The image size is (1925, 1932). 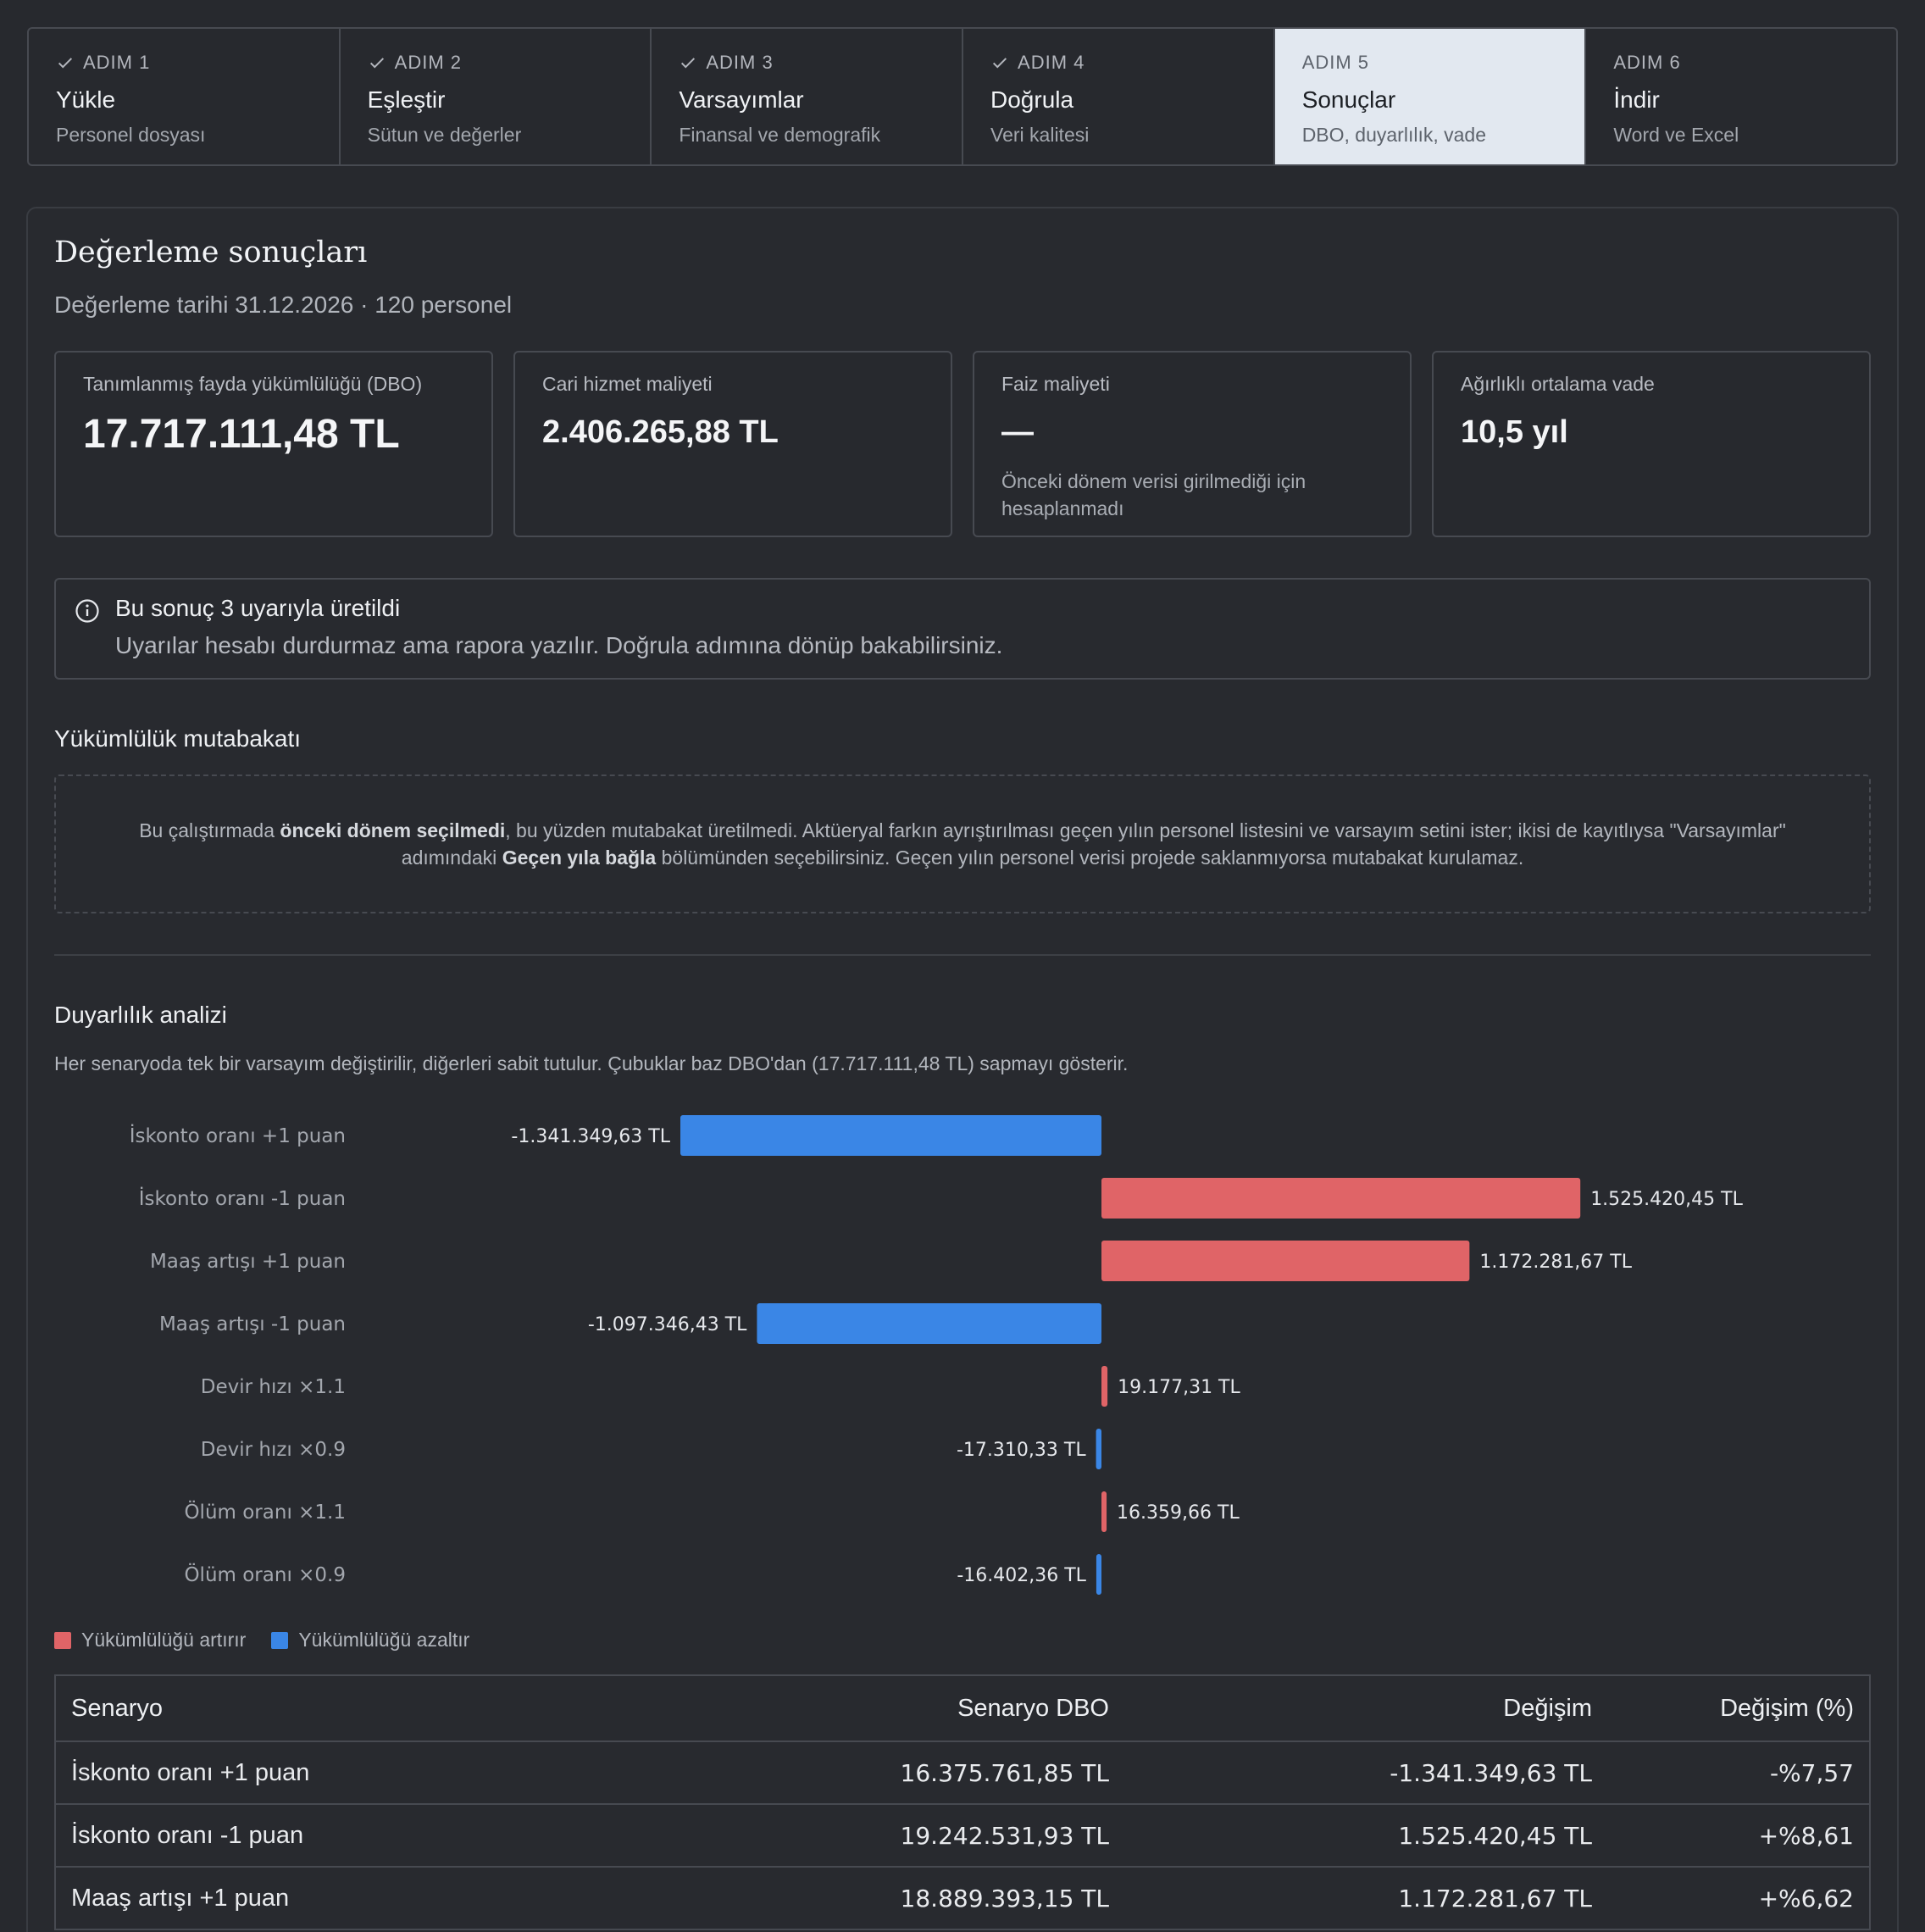 What do you see at coordinates (1119, 96) in the screenshot?
I see `step-4: ADIM 4 Doğrula Veri kalitesi` at bounding box center [1119, 96].